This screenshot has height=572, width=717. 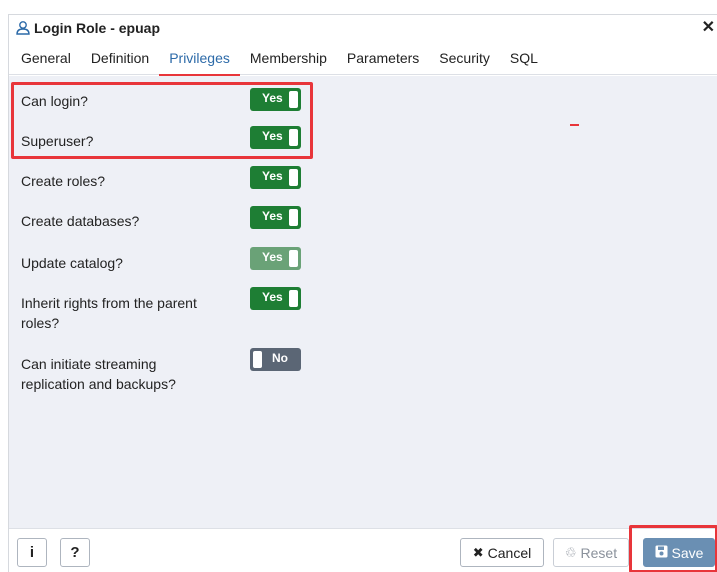 I want to click on create-roles-value: Yes, so click(x=272, y=176).